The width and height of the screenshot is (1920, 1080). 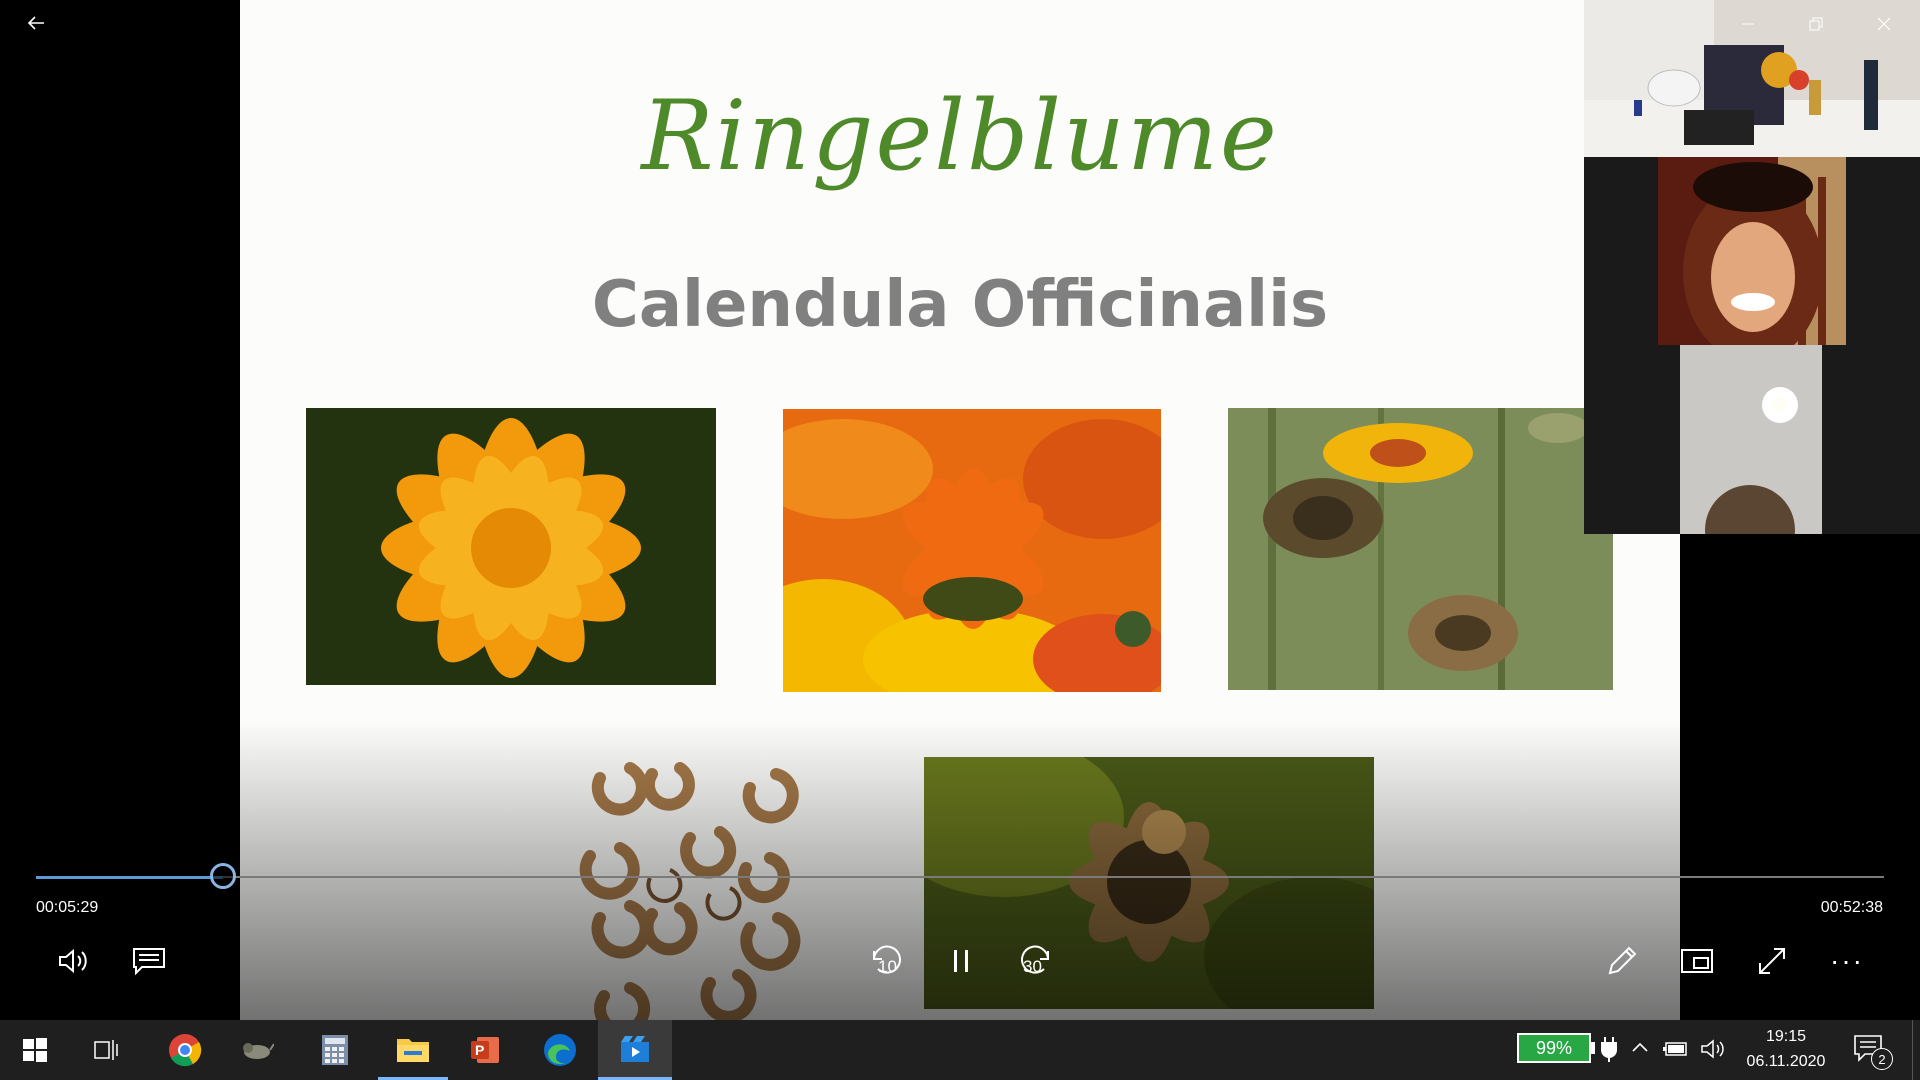 I want to click on calculator-icon, so click(x=335, y=1050).